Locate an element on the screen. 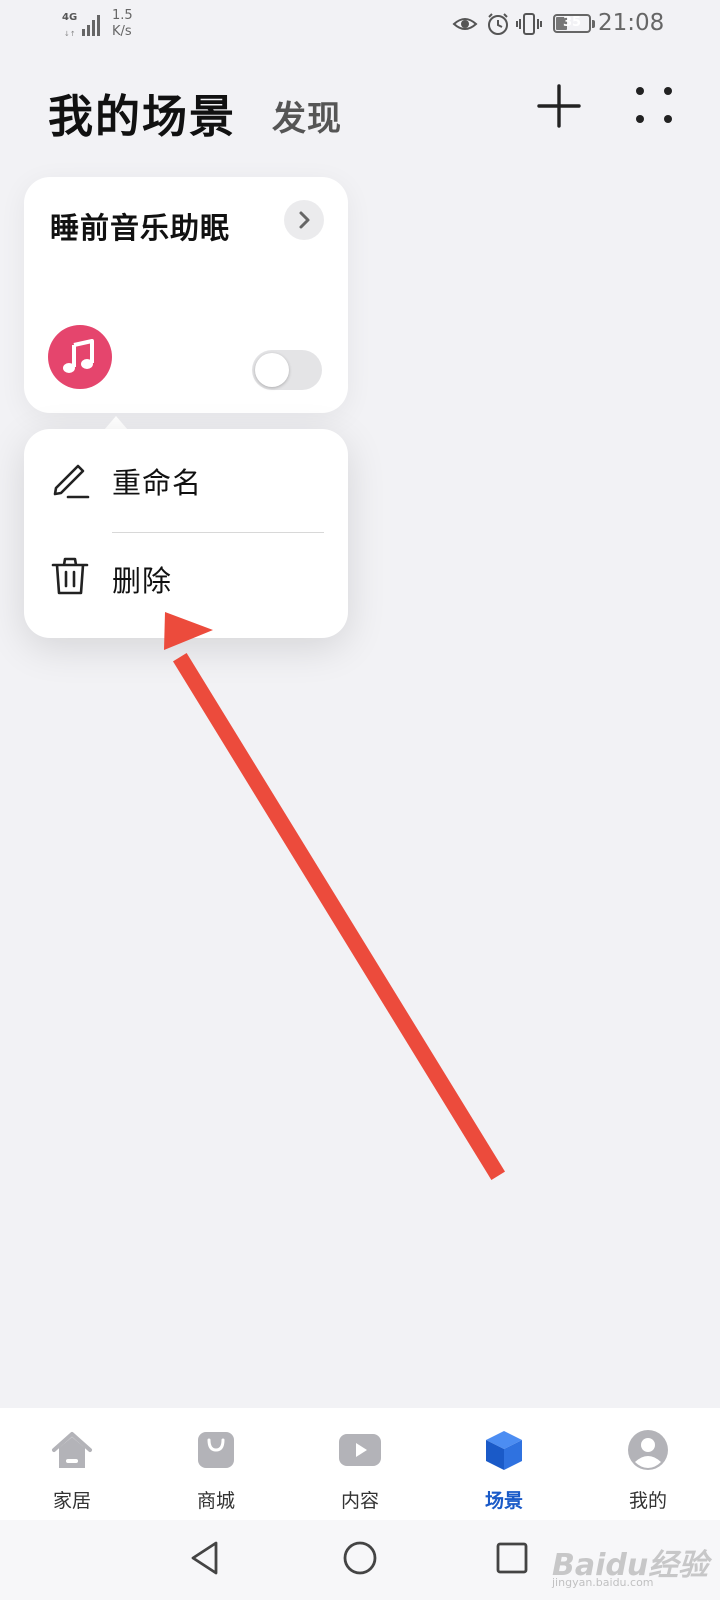 The image size is (720, 1600). menu-label-rename: 重命名 is located at coordinates (157, 483).